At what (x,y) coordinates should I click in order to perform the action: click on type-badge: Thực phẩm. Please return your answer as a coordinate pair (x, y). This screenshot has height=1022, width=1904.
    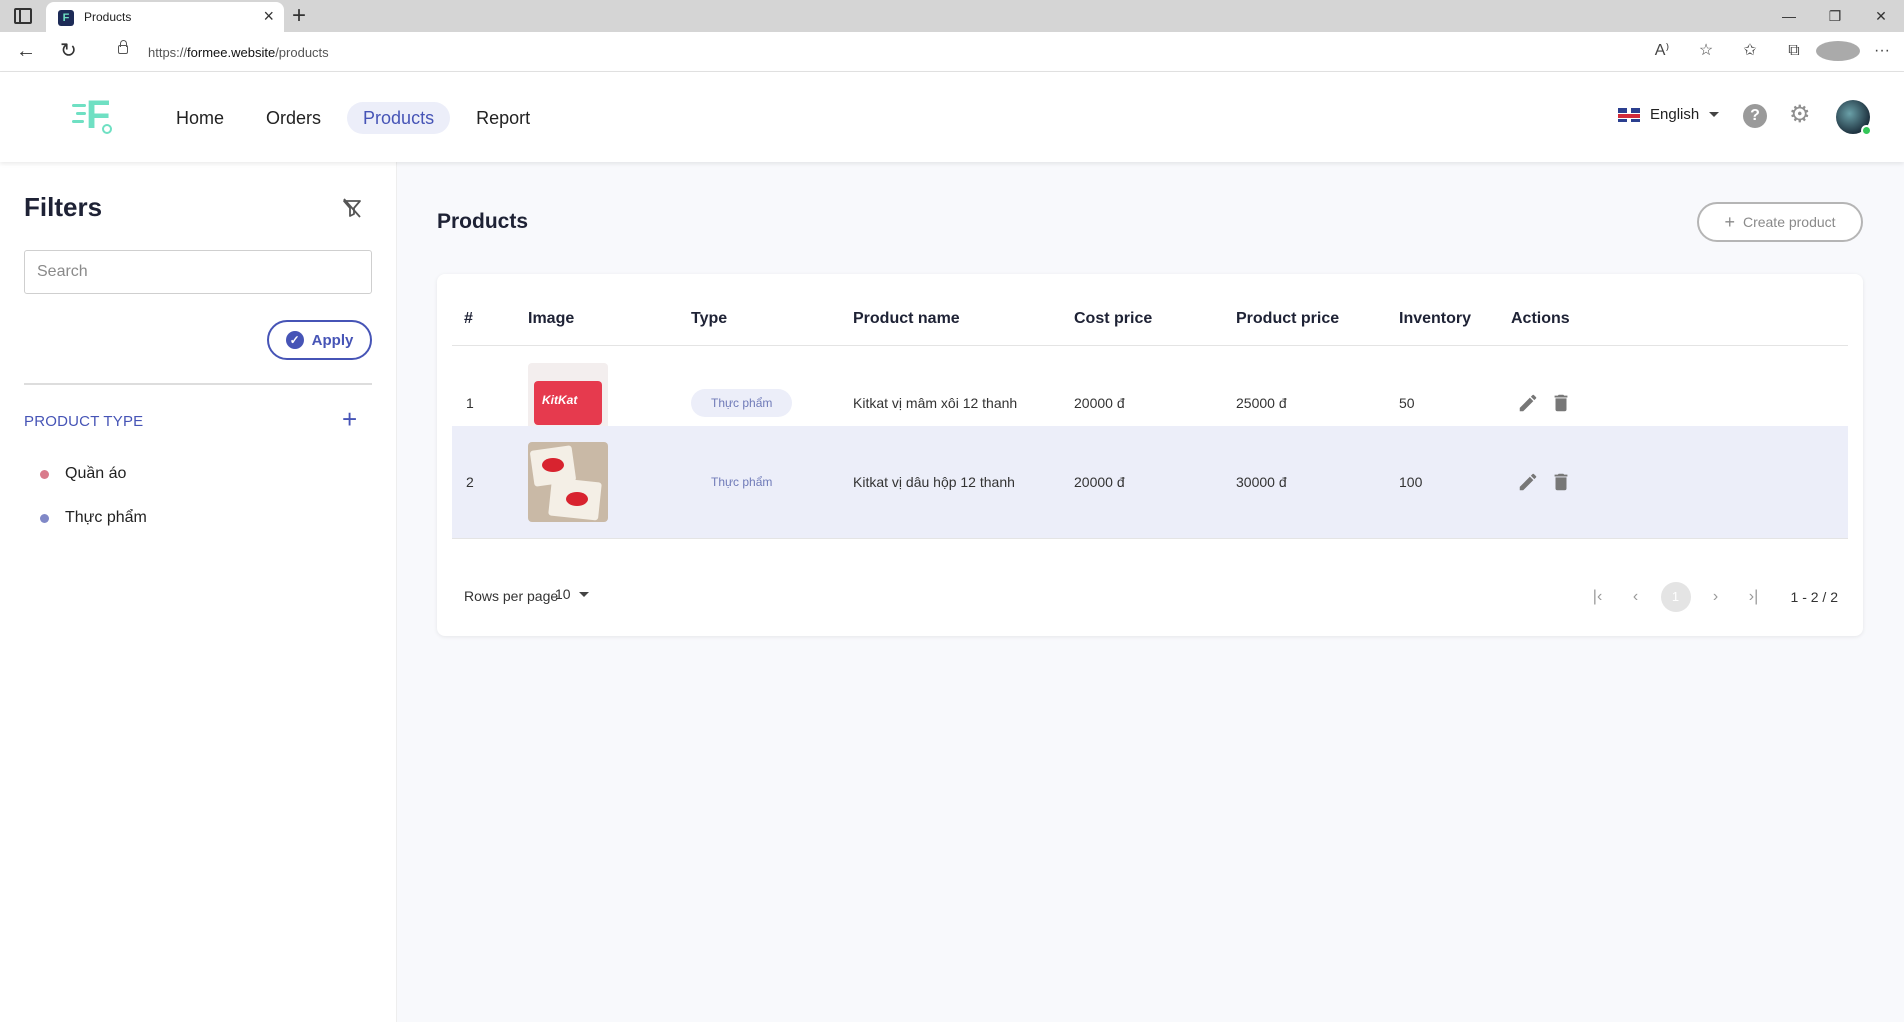
    Looking at the image, I should click on (742, 403).